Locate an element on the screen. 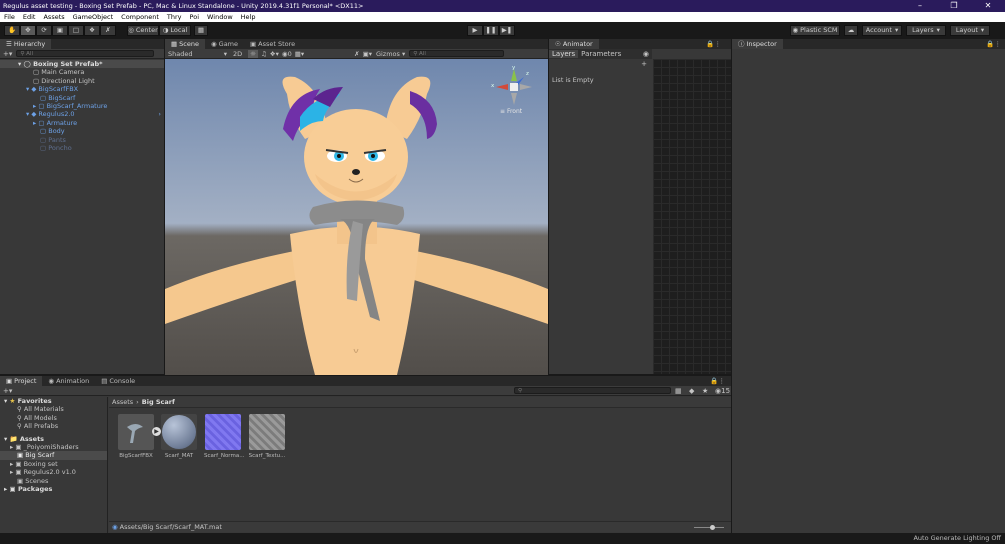  assets-folder-big-scarf: ▣ Big Scarf is located at coordinates (53, 455).